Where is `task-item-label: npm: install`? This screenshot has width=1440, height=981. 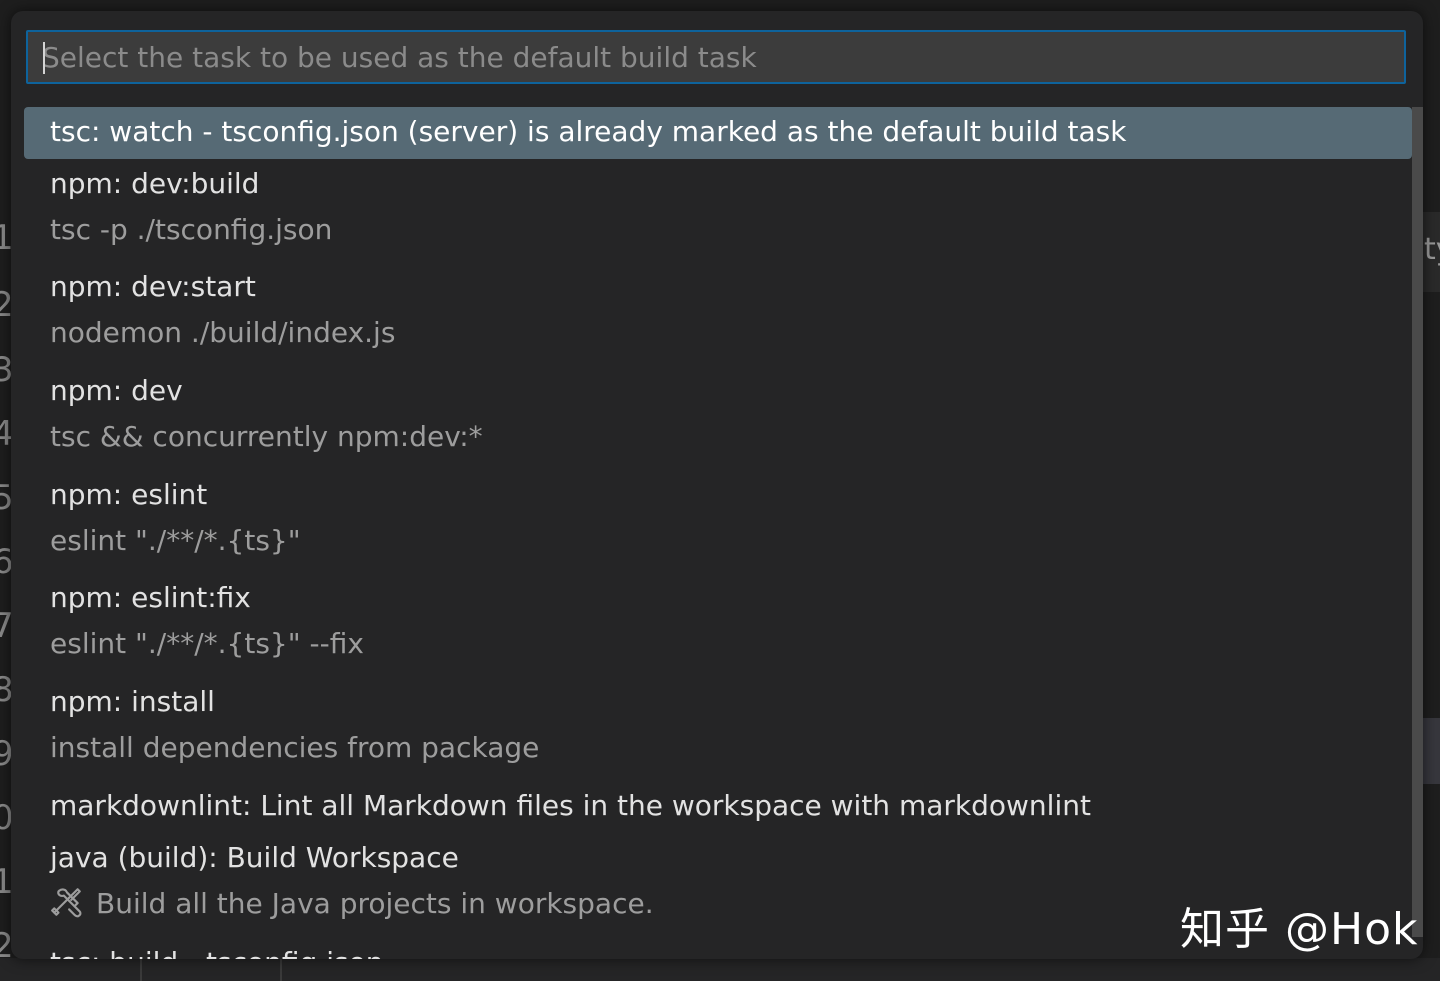 task-item-label: npm: install is located at coordinates (132, 701).